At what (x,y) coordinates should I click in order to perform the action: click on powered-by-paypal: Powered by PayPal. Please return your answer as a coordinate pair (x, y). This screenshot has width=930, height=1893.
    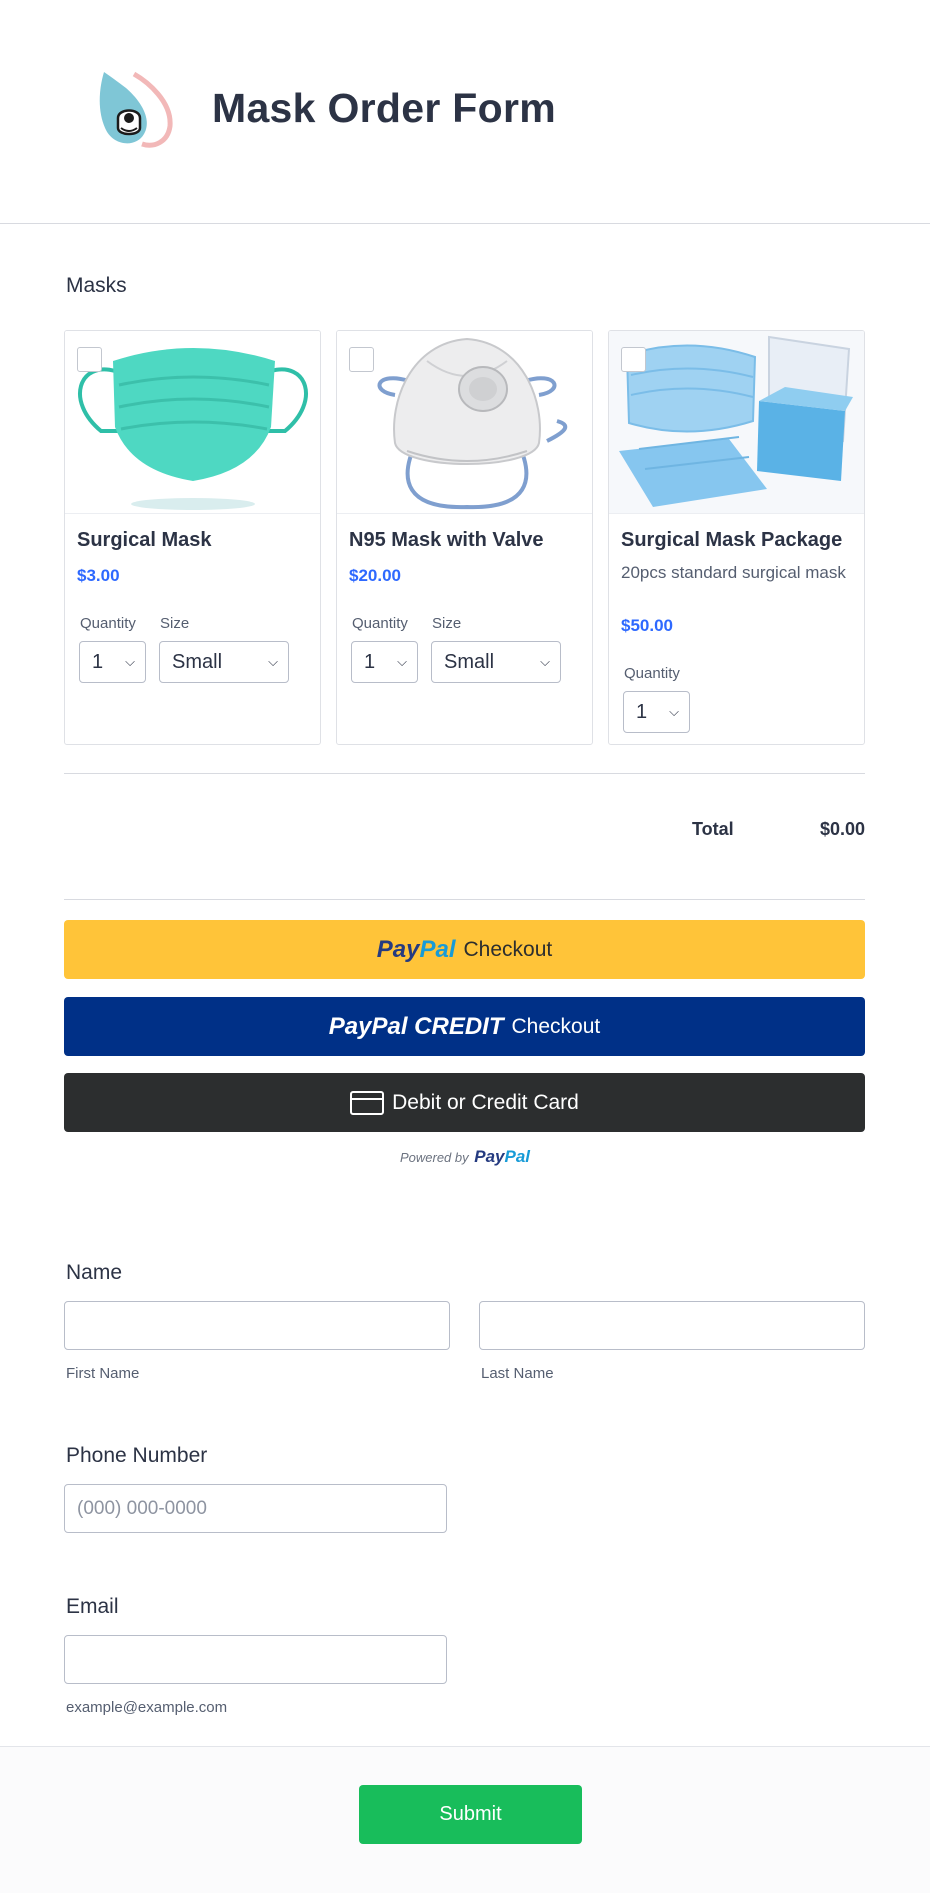
    Looking at the image, I should click on (465, 1157).